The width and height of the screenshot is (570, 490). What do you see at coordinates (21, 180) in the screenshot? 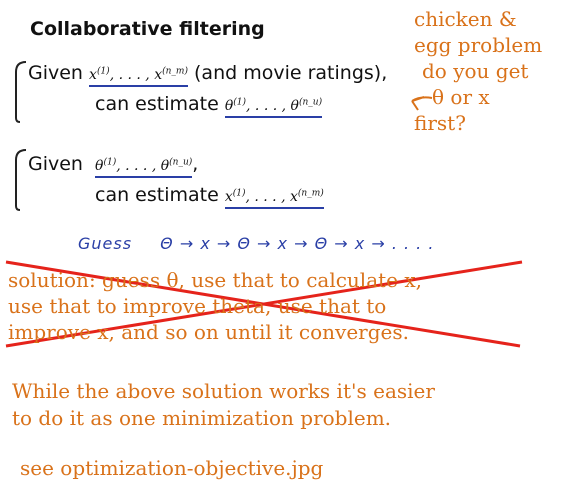
I see `bracket-block2` at bounding box center [21, 180].